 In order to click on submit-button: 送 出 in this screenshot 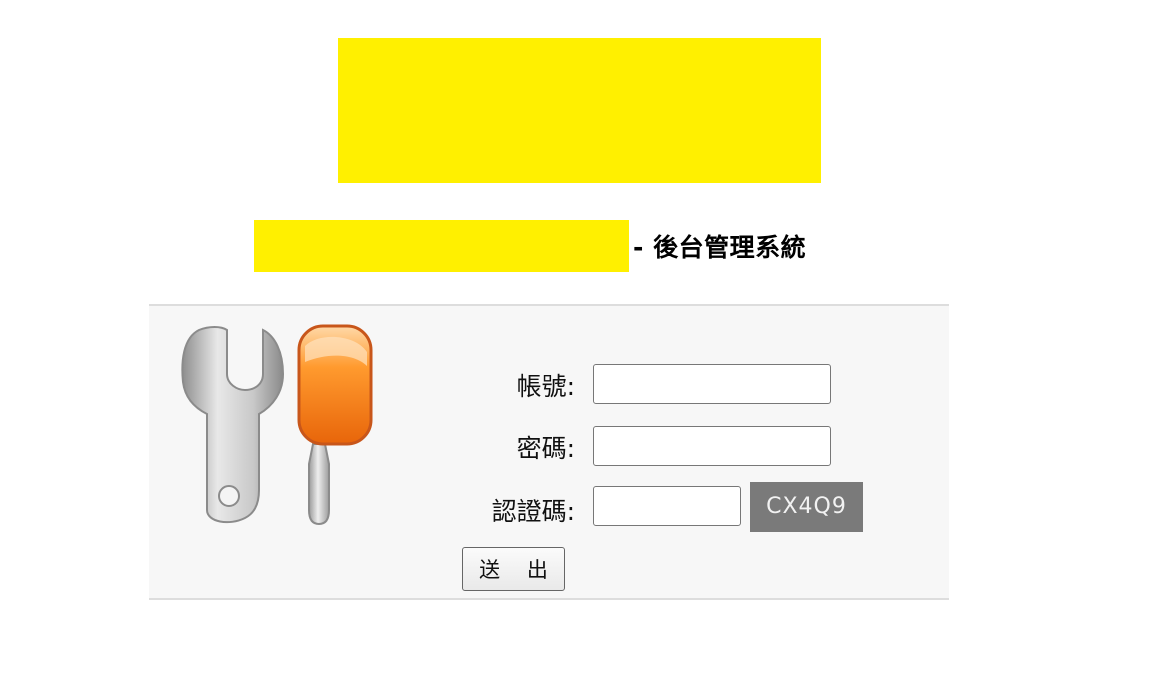, I will do `click(513, 569)`.